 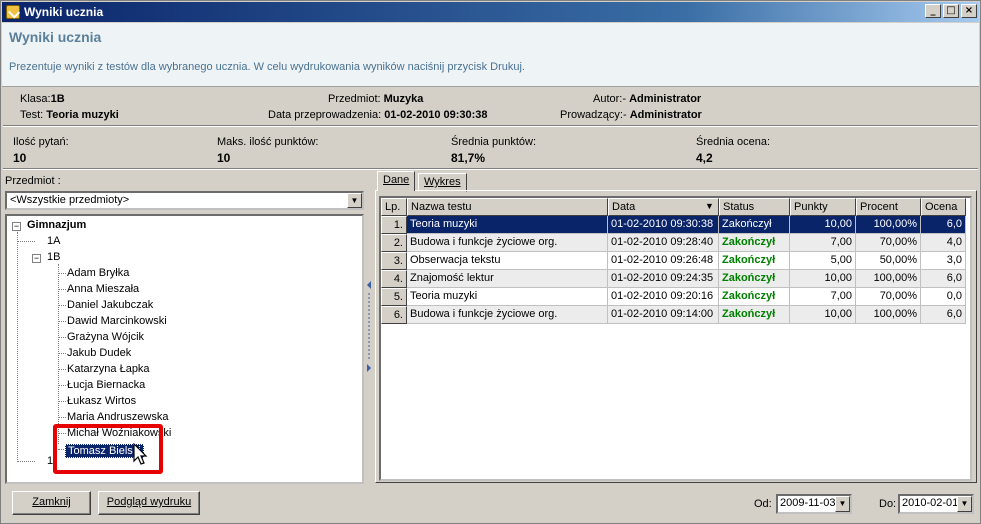 What do you see at coordinates (823, 243) in the screenshot?
I see `table-cell: 7,00` at bounding box center [823, 243].